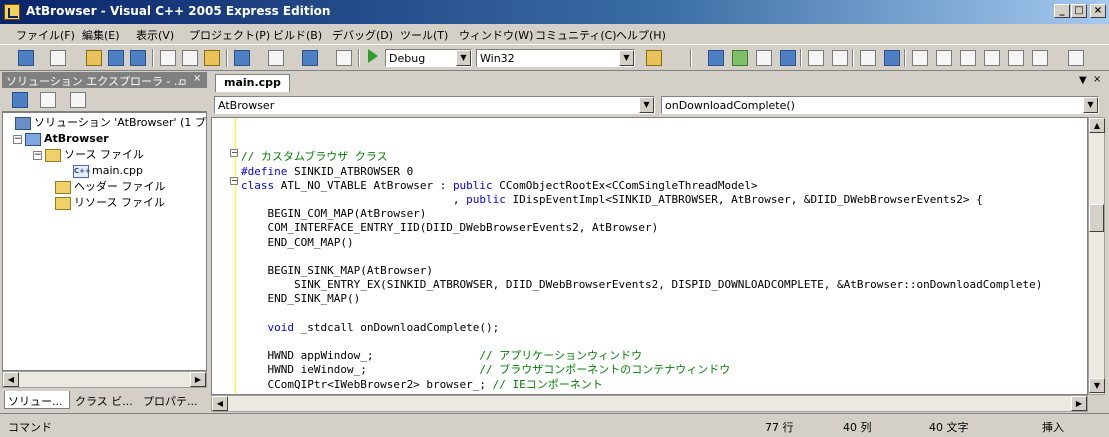 This screenshot has height=437, width=1109. Describe the element at coordinates (110, 187) in the screenshot. I see `tree-item-header-files: ヘッダー ファイル` at that location.